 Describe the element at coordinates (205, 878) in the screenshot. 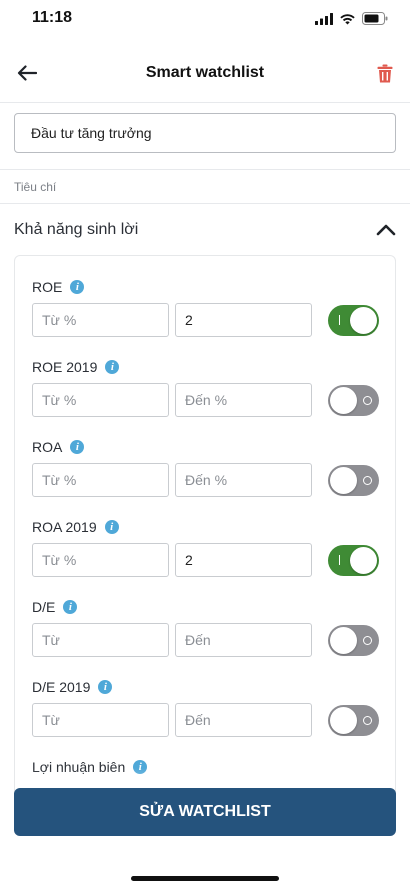

I see `home-indicator` at that location.